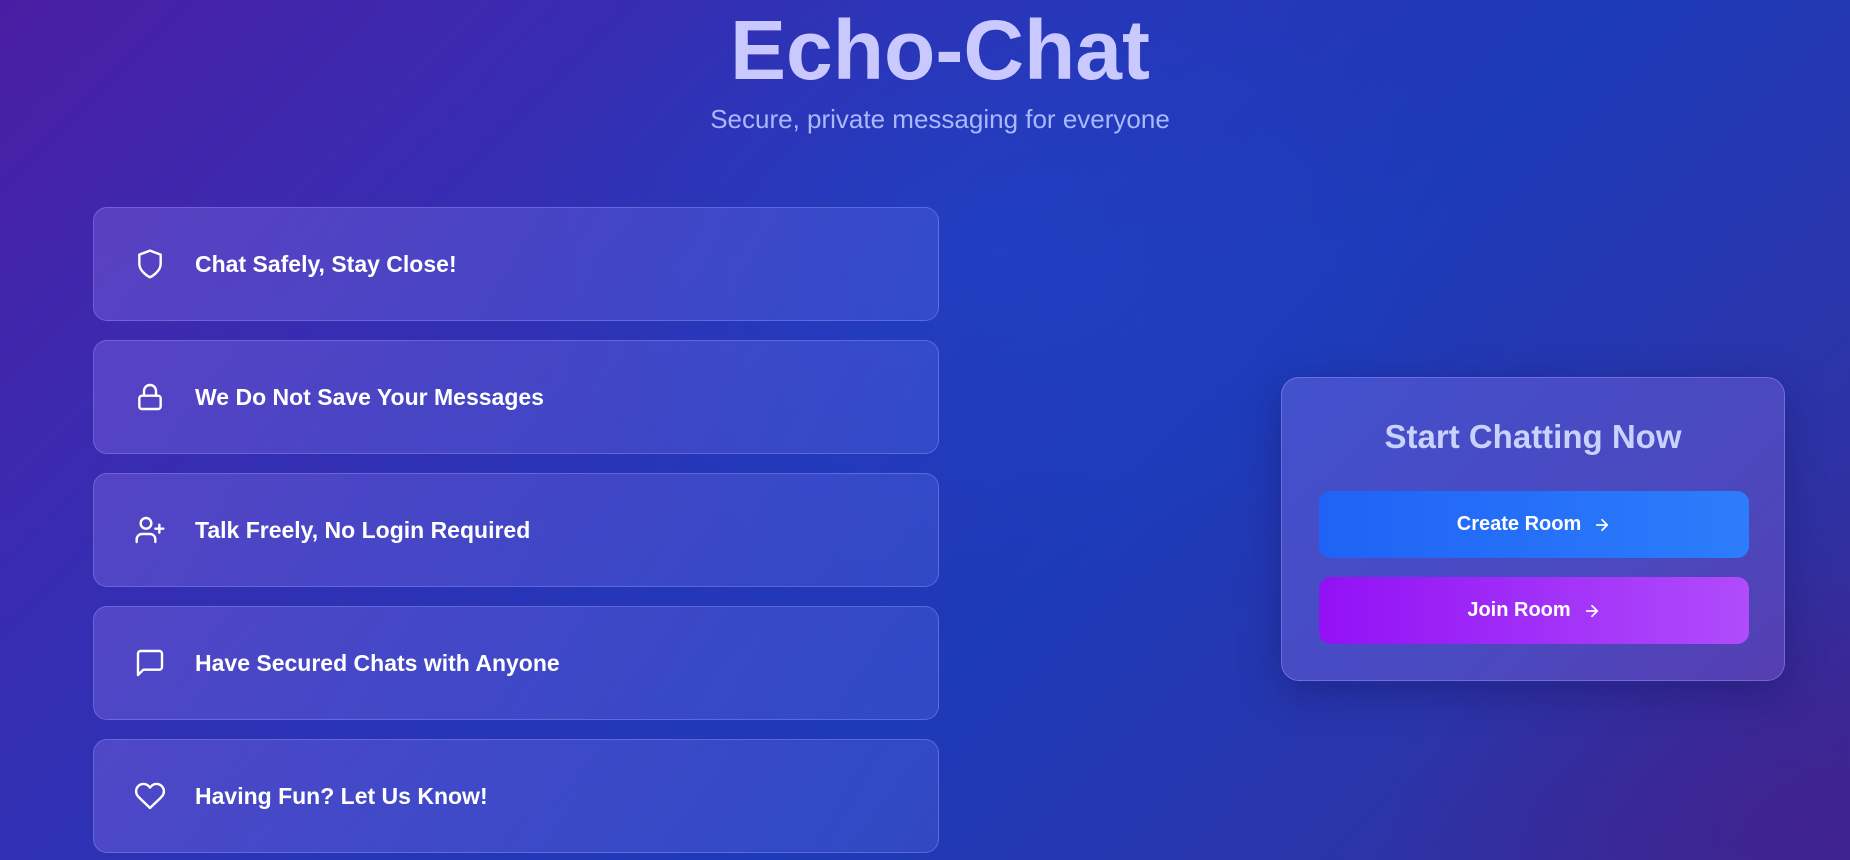  What do you see at coordinates (940, 50) in the screenshot?
I see `app-title: Echo-Chat` at bounding box center [940, 50].